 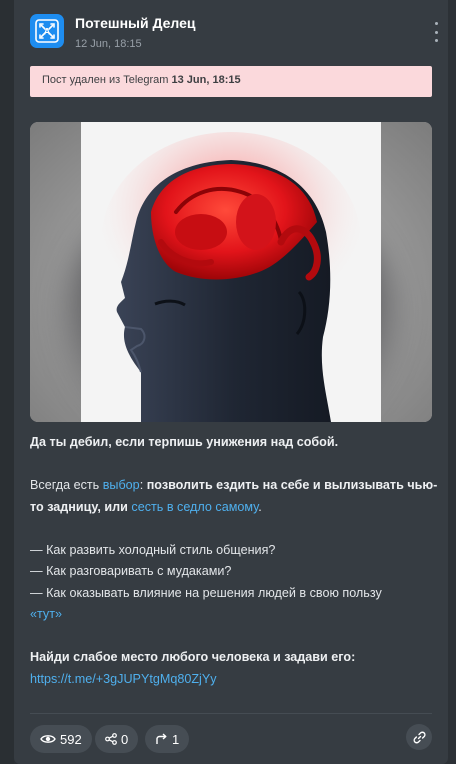 I want to click on forwards-count: 1, so click(x=176, y=739).